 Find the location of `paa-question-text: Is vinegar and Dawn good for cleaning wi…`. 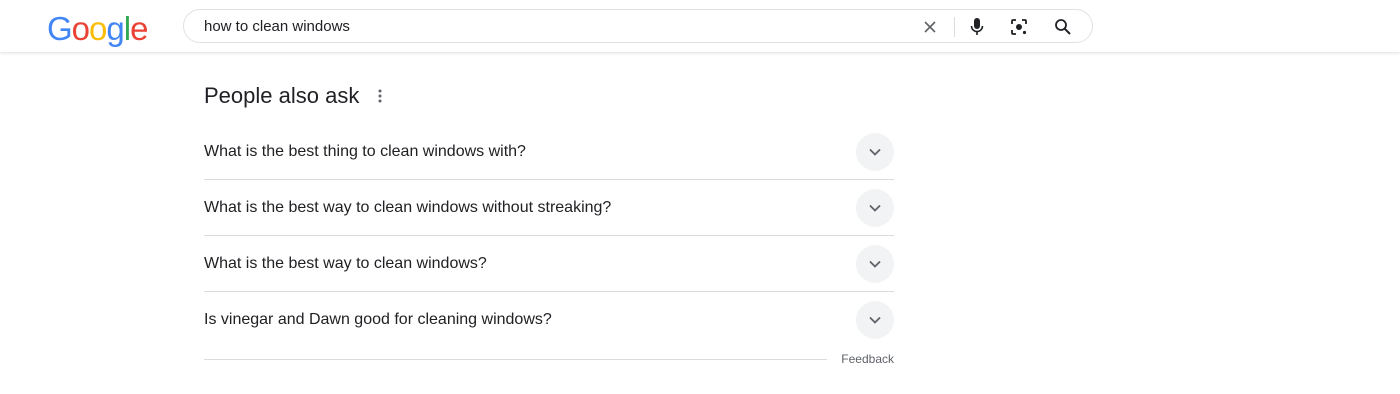

paa-question-text: Is vinegar and Dawn good for cleaning wi… is located at coordinates (378, 319).